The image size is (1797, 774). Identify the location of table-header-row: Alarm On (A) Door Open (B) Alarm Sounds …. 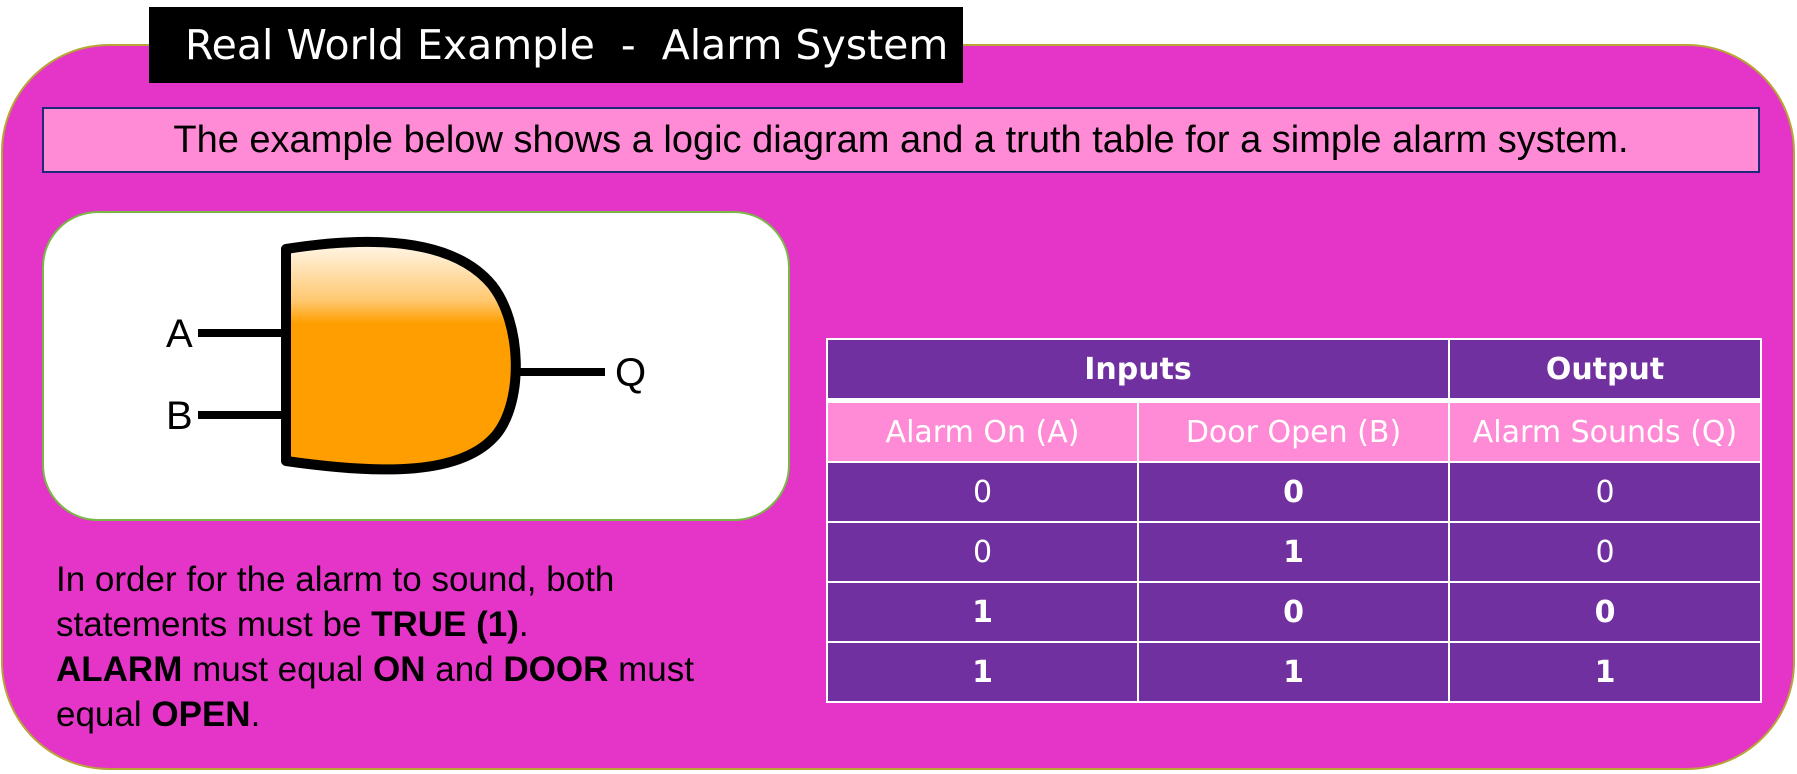
(1294, 430).